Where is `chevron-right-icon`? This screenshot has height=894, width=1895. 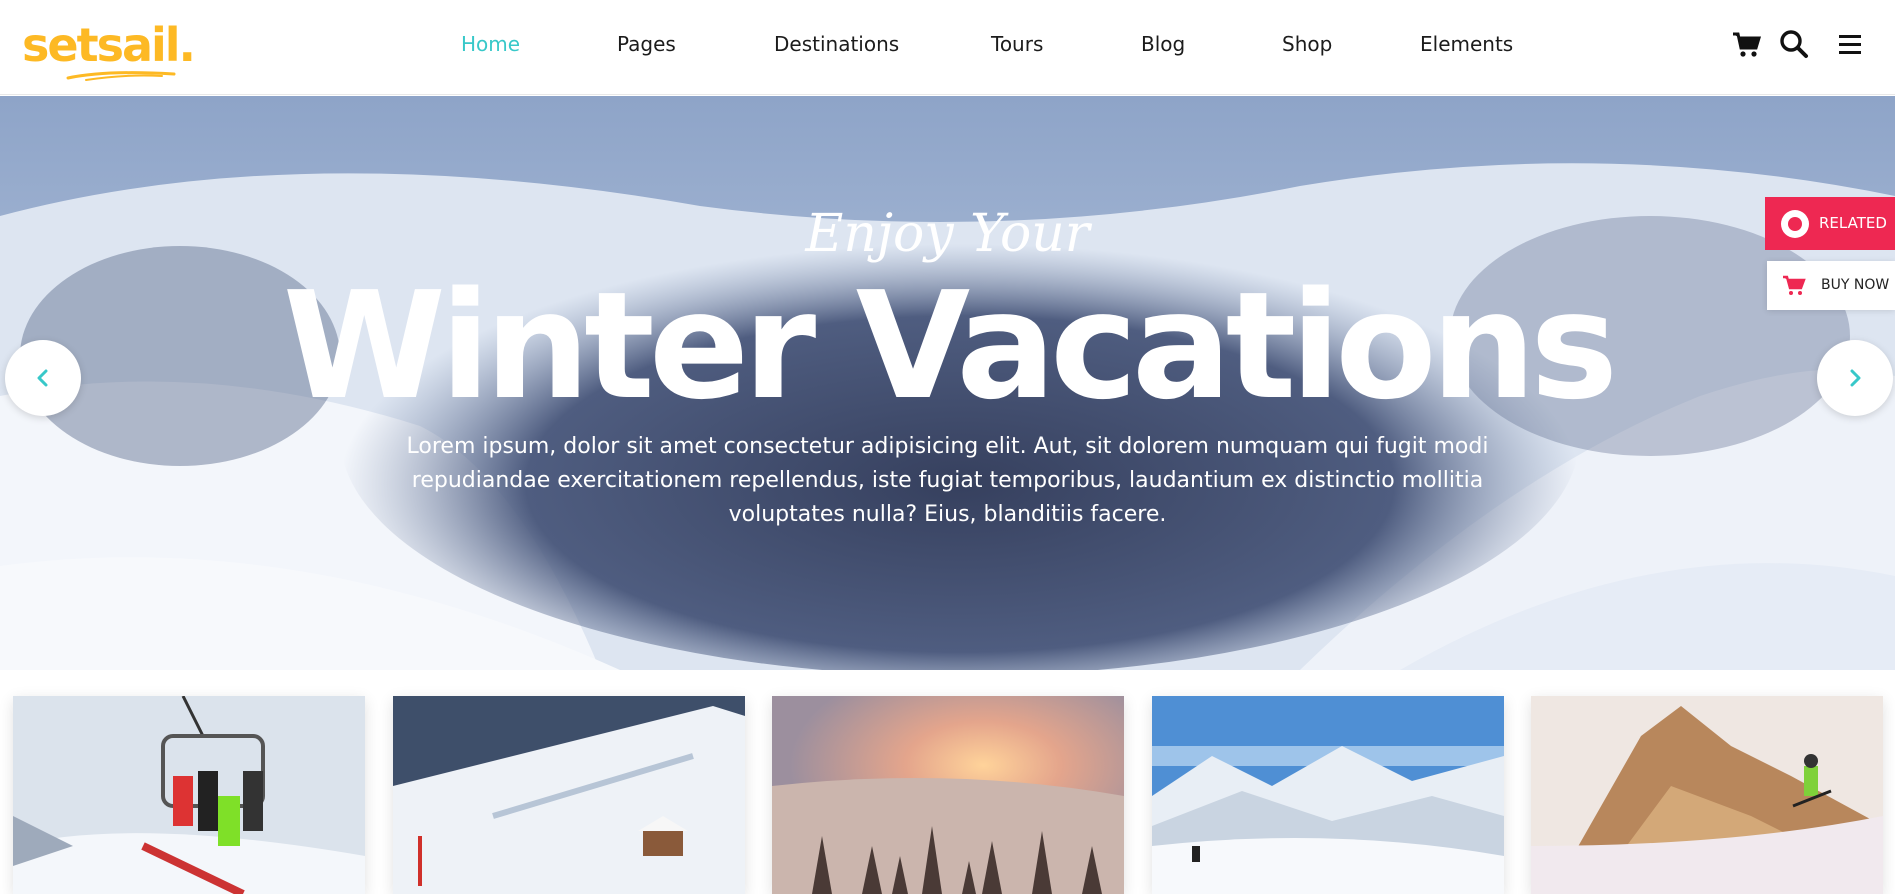
chevron-right-icon is located at coordinates (1855, 378).